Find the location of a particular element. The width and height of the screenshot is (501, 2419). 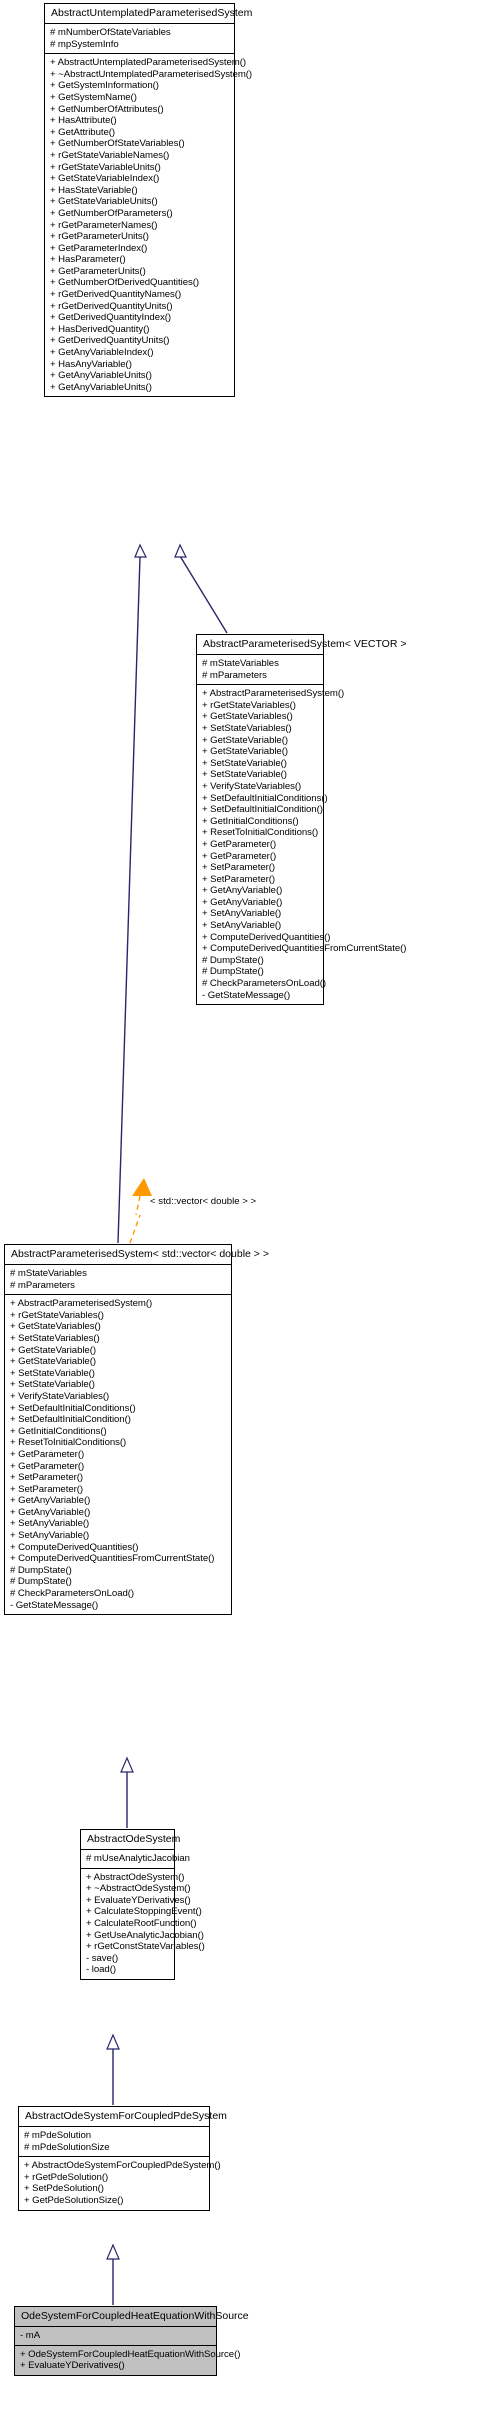

class-operation: + GetParameterUnits() is located at coordinates (98, 271).